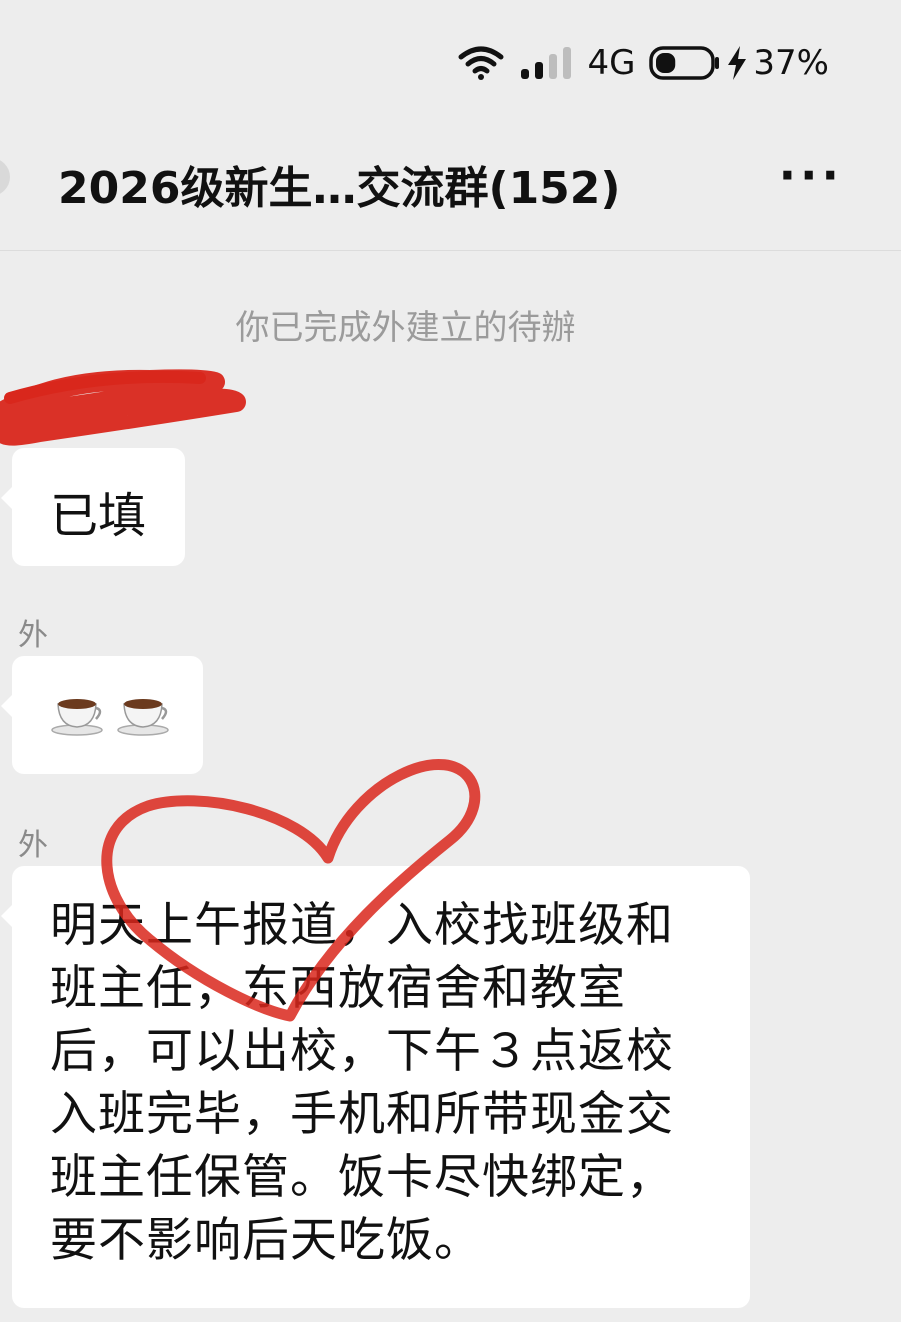  I want to click on battery-icon, so click(684, 63).